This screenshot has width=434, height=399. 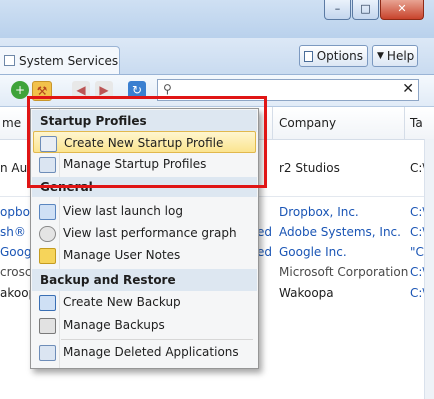 What do you see at coordinates (400, 56) in the screenshot?
I see `help-label: Help` at bounding box center [400, 56].